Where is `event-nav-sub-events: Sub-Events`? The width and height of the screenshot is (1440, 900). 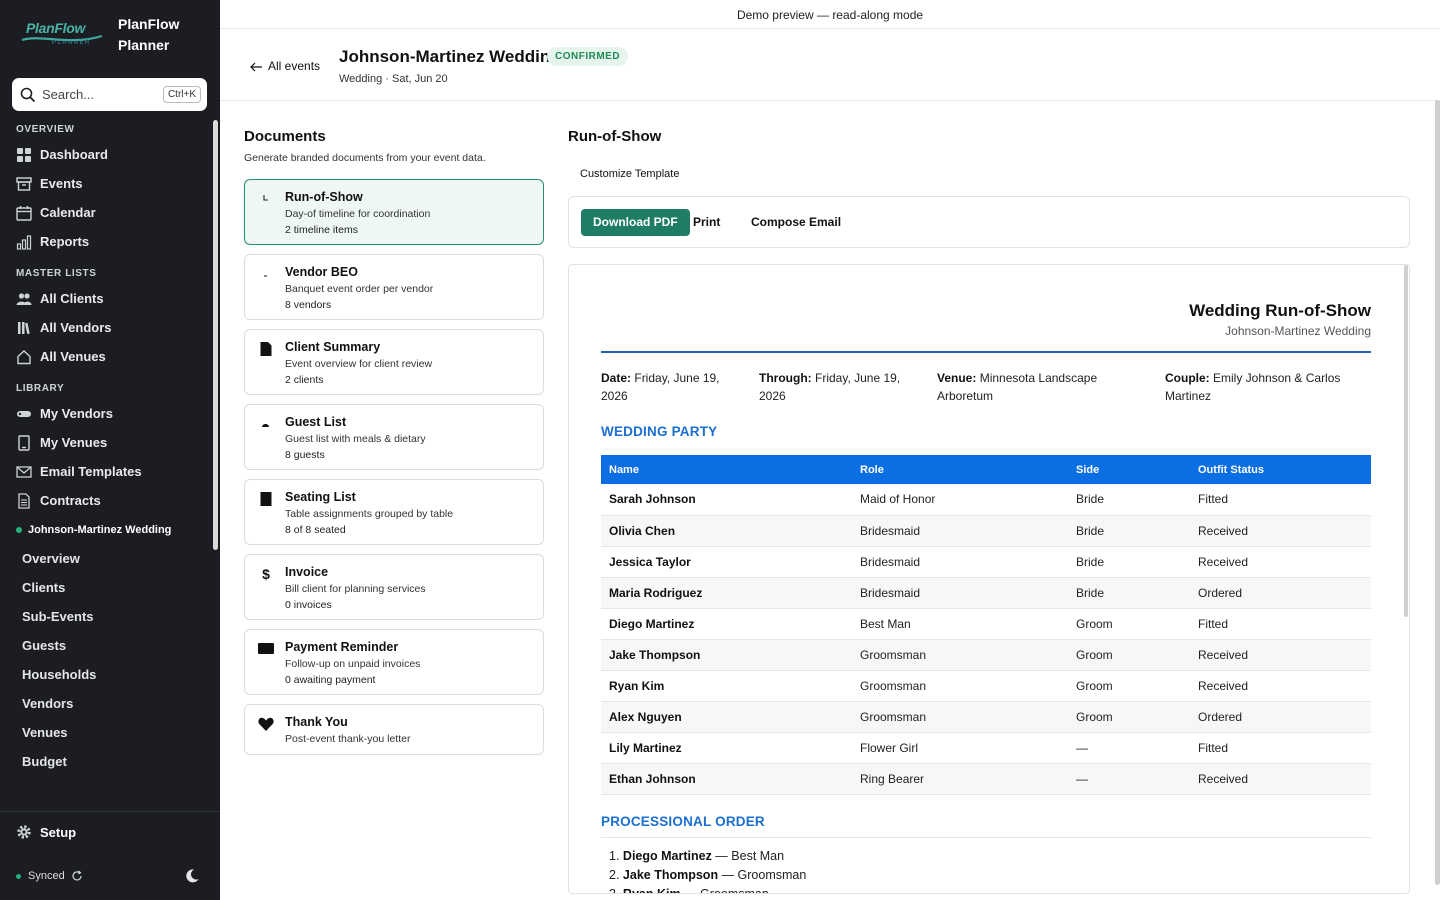
event-nav-sub-events: Sub-Events is located at coordinates (106, 616).